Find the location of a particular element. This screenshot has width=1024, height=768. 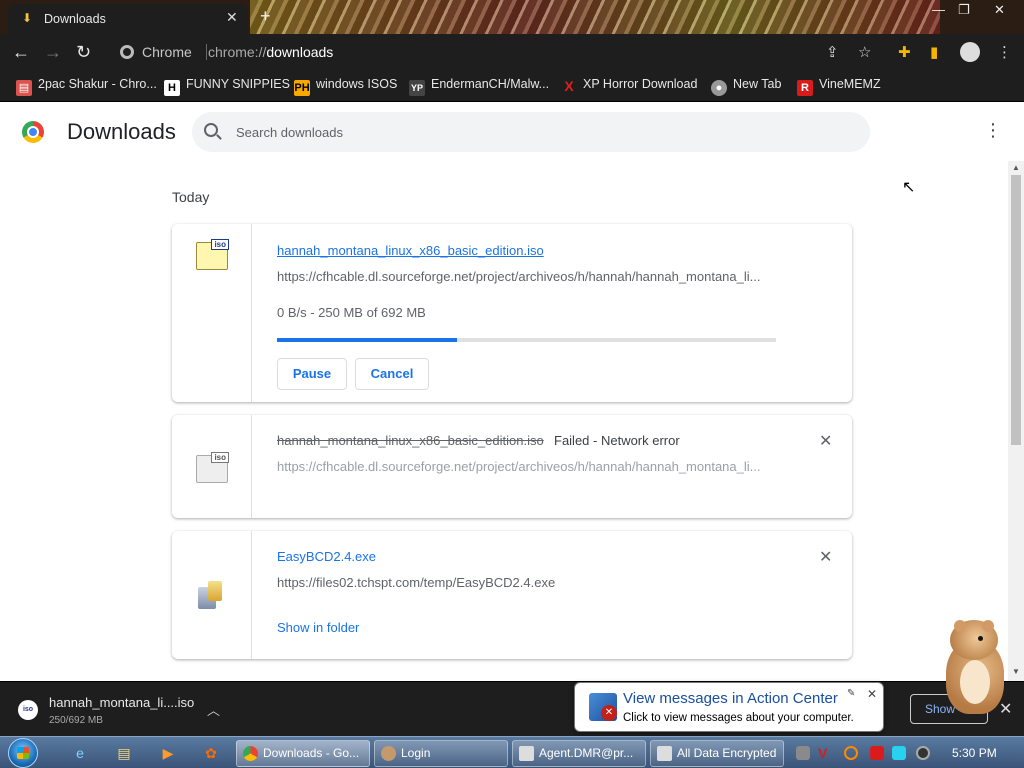

restore-icon: ❐ is located at coordinates (964, 10).